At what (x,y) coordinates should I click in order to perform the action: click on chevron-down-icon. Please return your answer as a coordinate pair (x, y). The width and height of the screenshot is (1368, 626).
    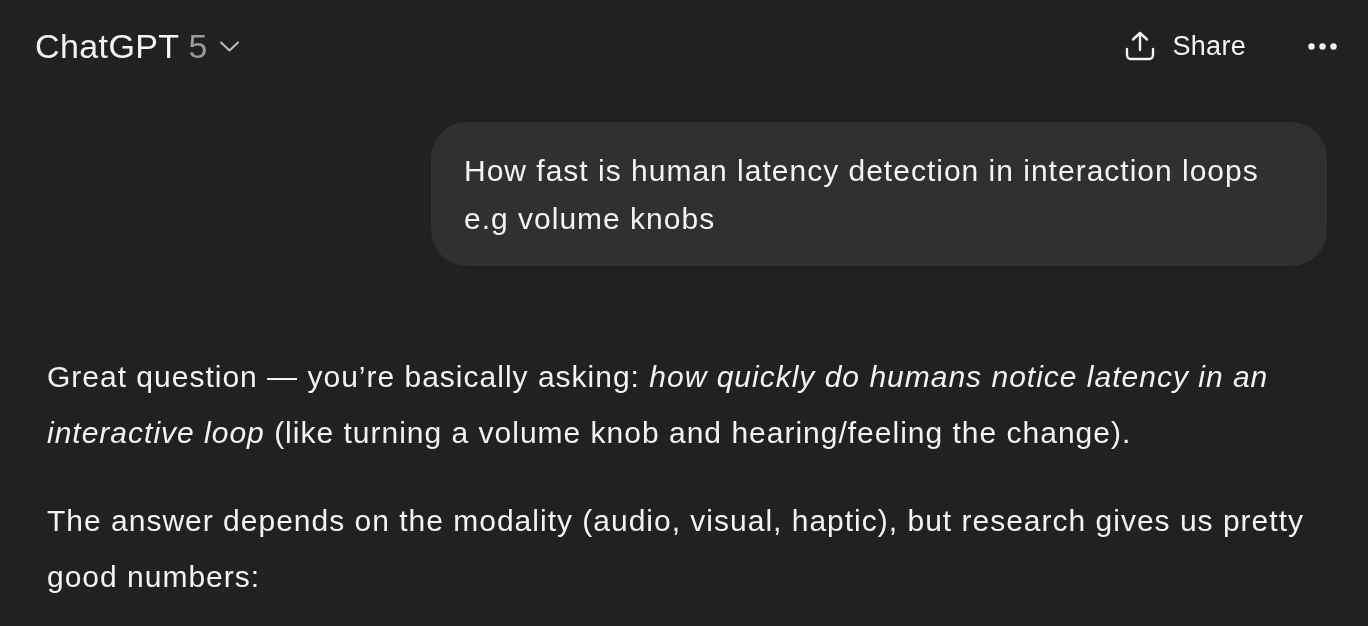
    Looking at the image, I should click on (229, 46).